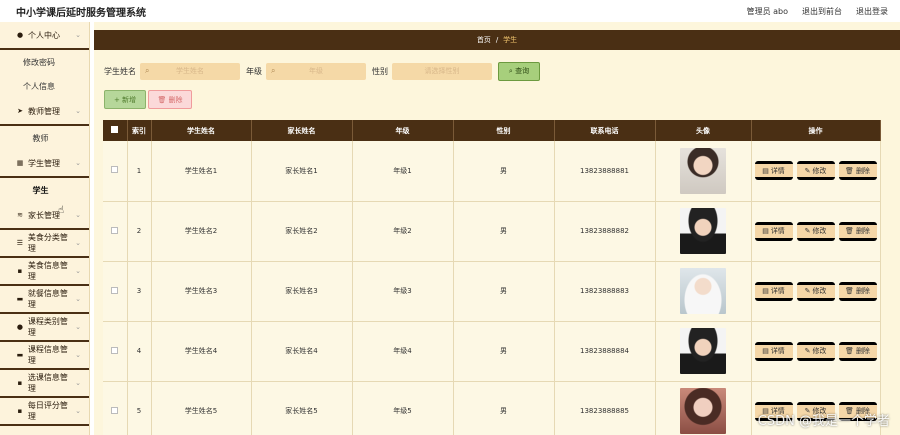 This screenshot has width=900, height=435. What do you see at coordinates (380, 71) in the screenshot?
I see `gender-label: 性别` at bounding box center [380, 71].